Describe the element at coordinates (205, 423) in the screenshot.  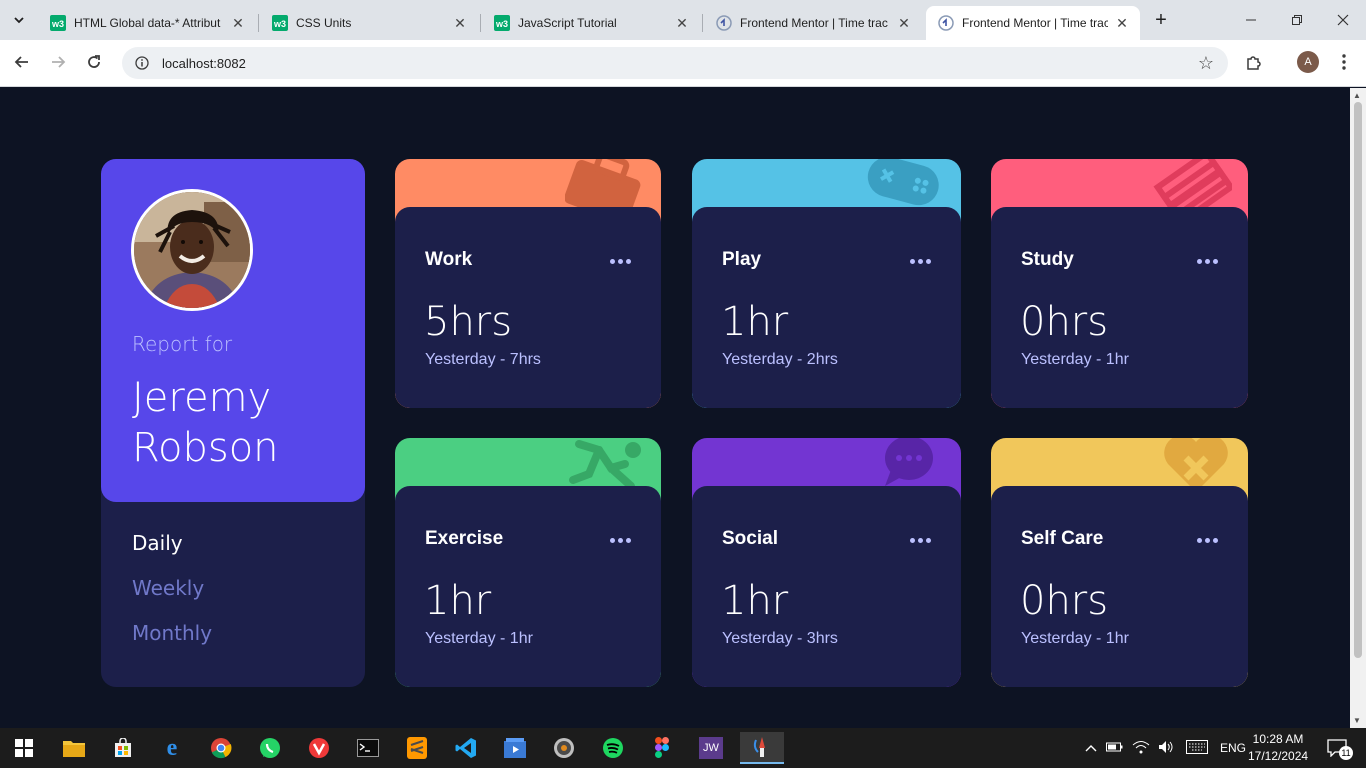
I see `user-name: Jeremy Robson` at that location.